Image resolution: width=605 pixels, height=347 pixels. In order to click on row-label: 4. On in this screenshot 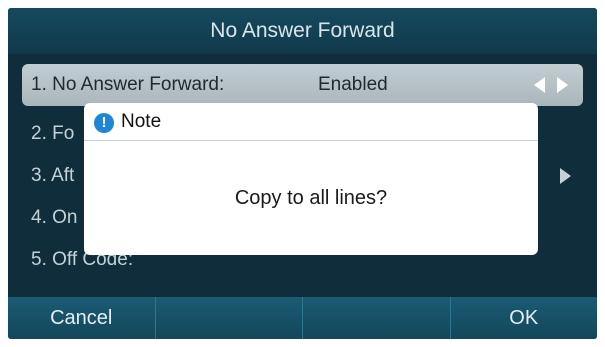, I will do `click(54, 217)`.